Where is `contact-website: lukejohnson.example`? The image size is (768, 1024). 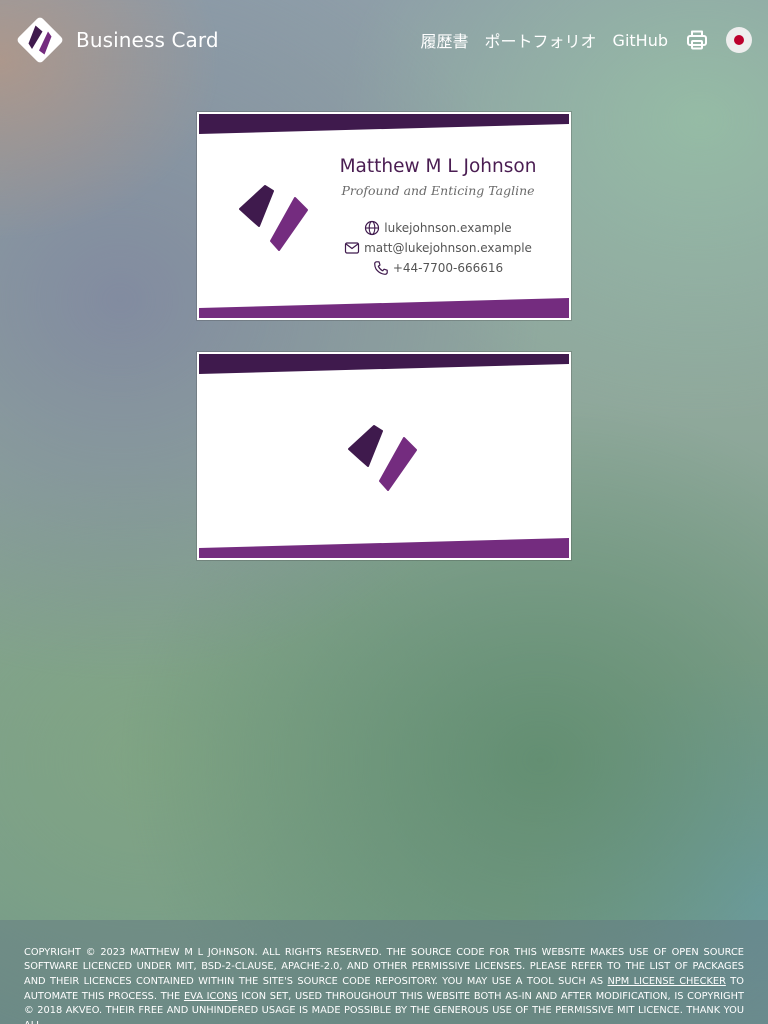
contact-website: lukejohnson.example is located at coordinates (438, 228).